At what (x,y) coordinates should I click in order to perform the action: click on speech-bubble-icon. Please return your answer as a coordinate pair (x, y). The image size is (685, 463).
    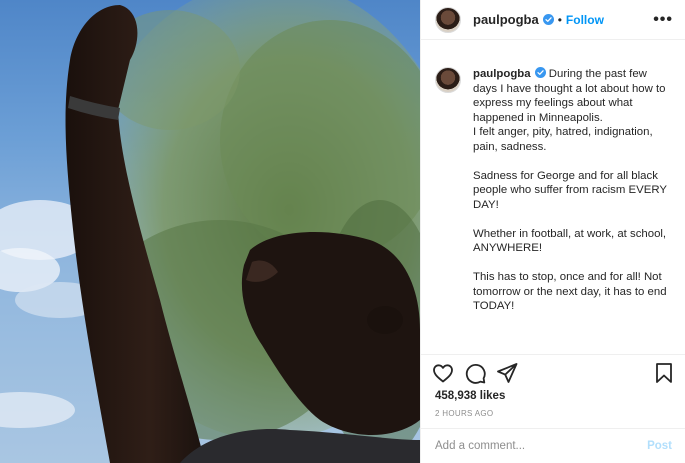
    Looking at the image, I should click on (475, 373).